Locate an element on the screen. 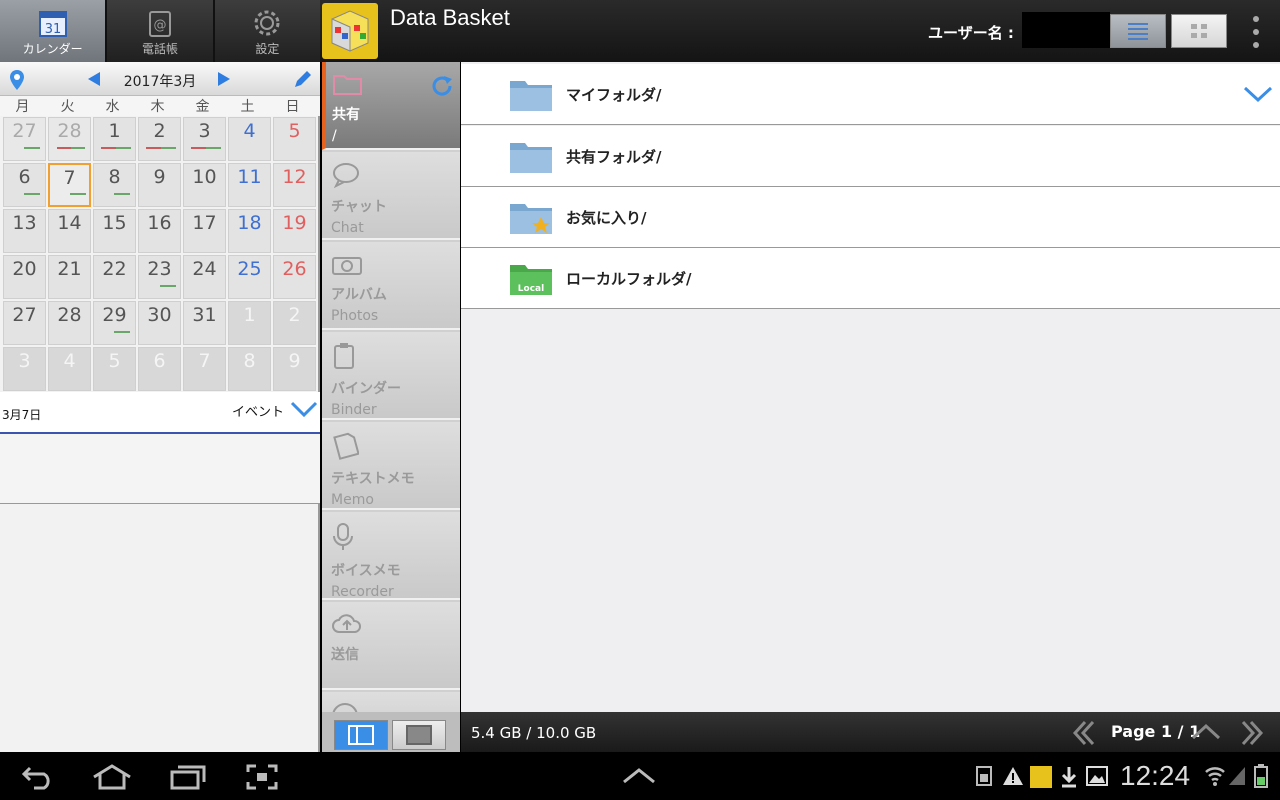 The width and height of the screenshot is (1280, 800). download-icon is located at coordinates (1069, 777).